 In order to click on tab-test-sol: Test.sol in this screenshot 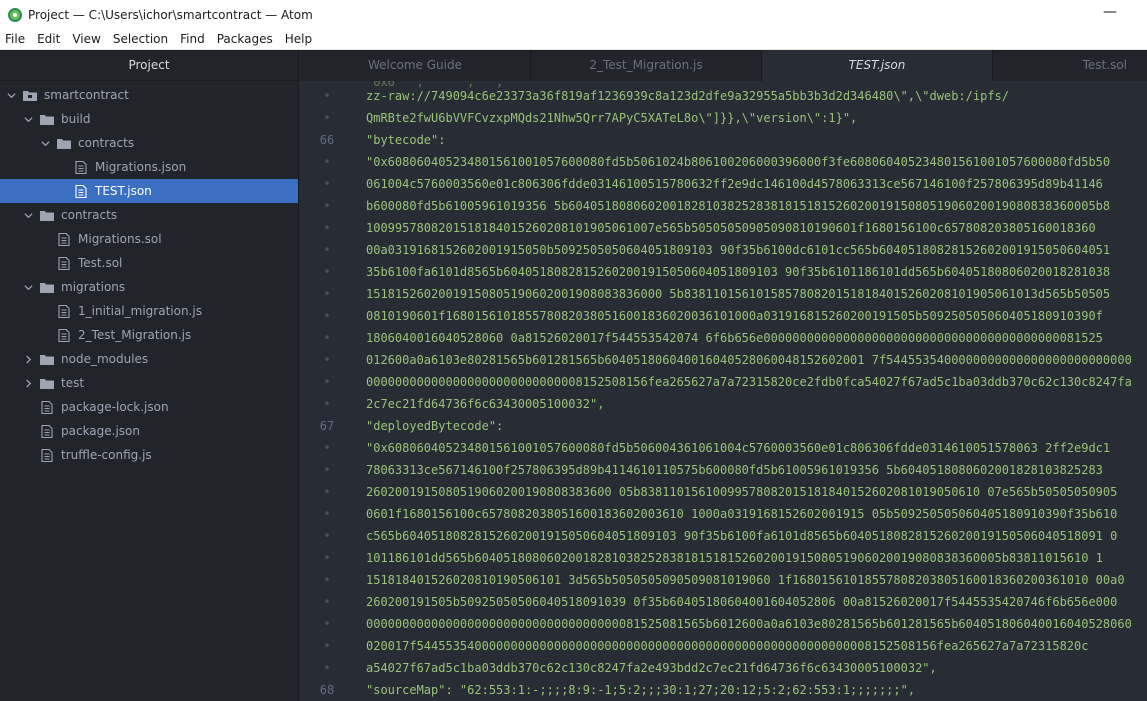, I will do `click(1070, 65)`.